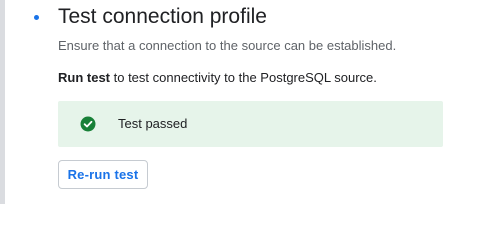 The image size is (492, 240). I want to click on step-bullet-icon, so click(36, 17).